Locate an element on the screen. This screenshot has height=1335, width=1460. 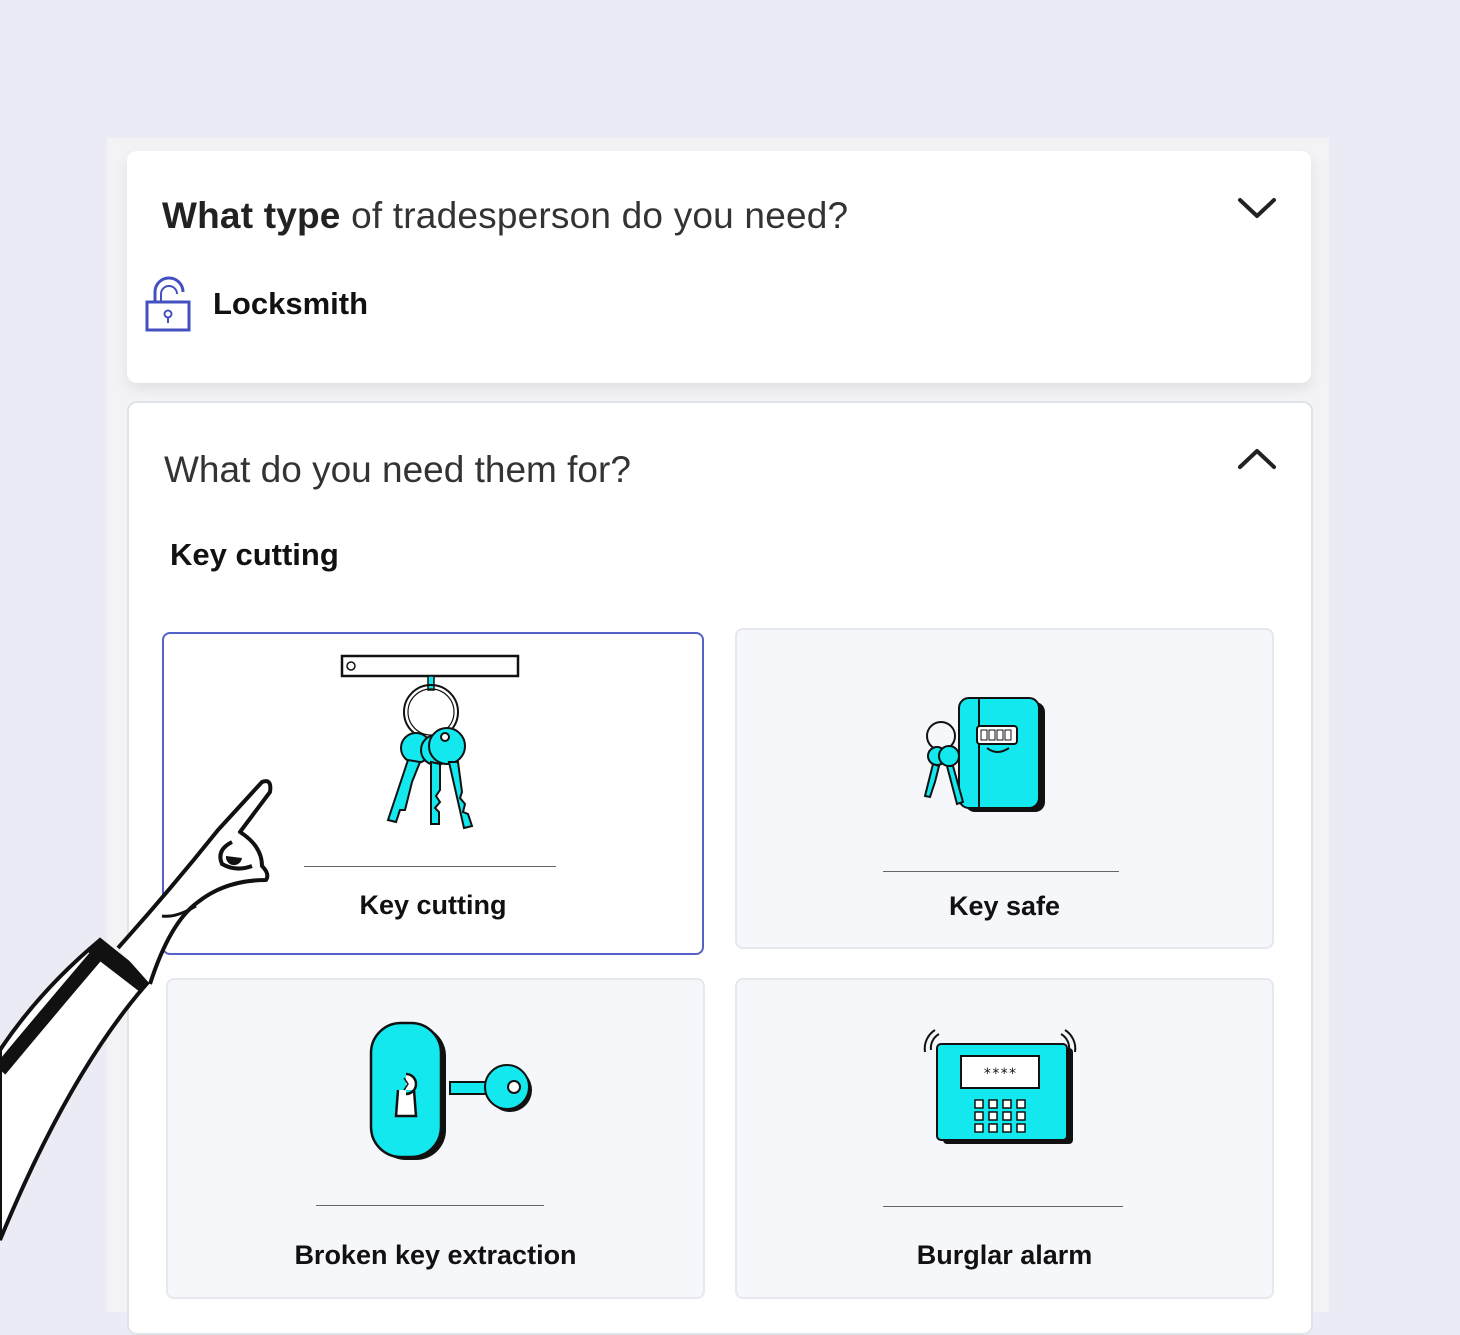
tradesperson-question: What type of tradesperson do you need? is located at coordinates (505, 216).